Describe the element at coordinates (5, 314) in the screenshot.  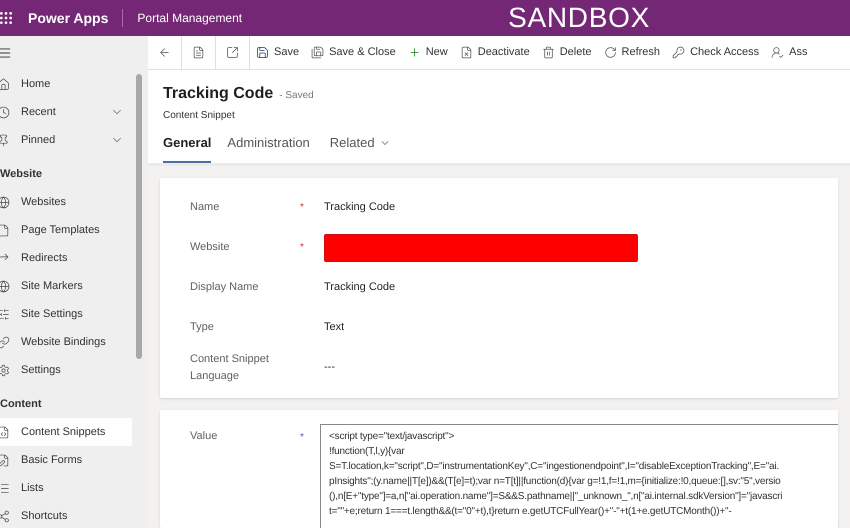
I see `sliders-icon` at that location.